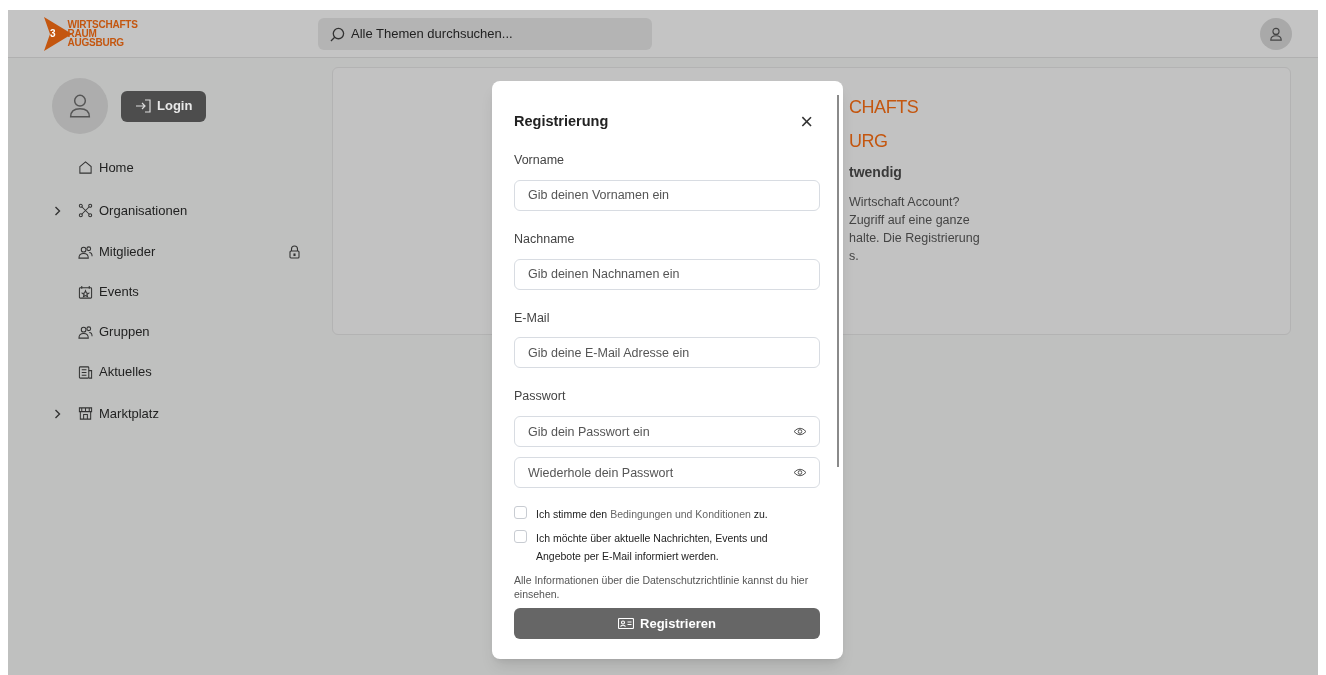  What do you see at coordinates (869, 141) in the screenshot?
I see `logo-text: URG` at bounding box center [869, 141].